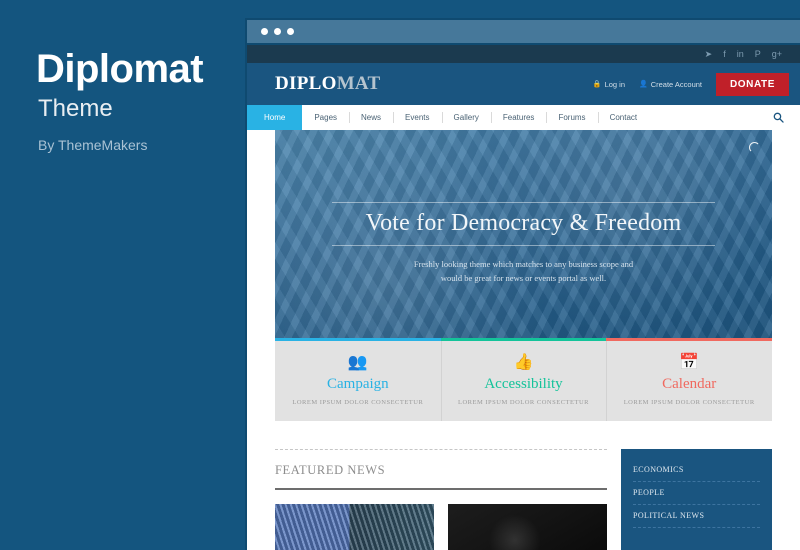 The image size is (800, 550). I want to click on nav-item-events: Events, so click(417, 117).